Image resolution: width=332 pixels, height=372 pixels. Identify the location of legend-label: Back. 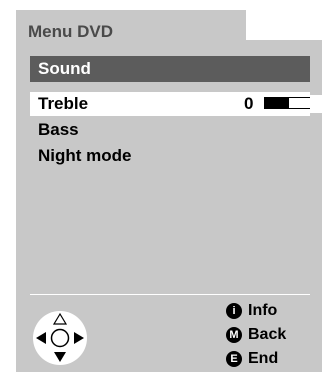
(267, 334).